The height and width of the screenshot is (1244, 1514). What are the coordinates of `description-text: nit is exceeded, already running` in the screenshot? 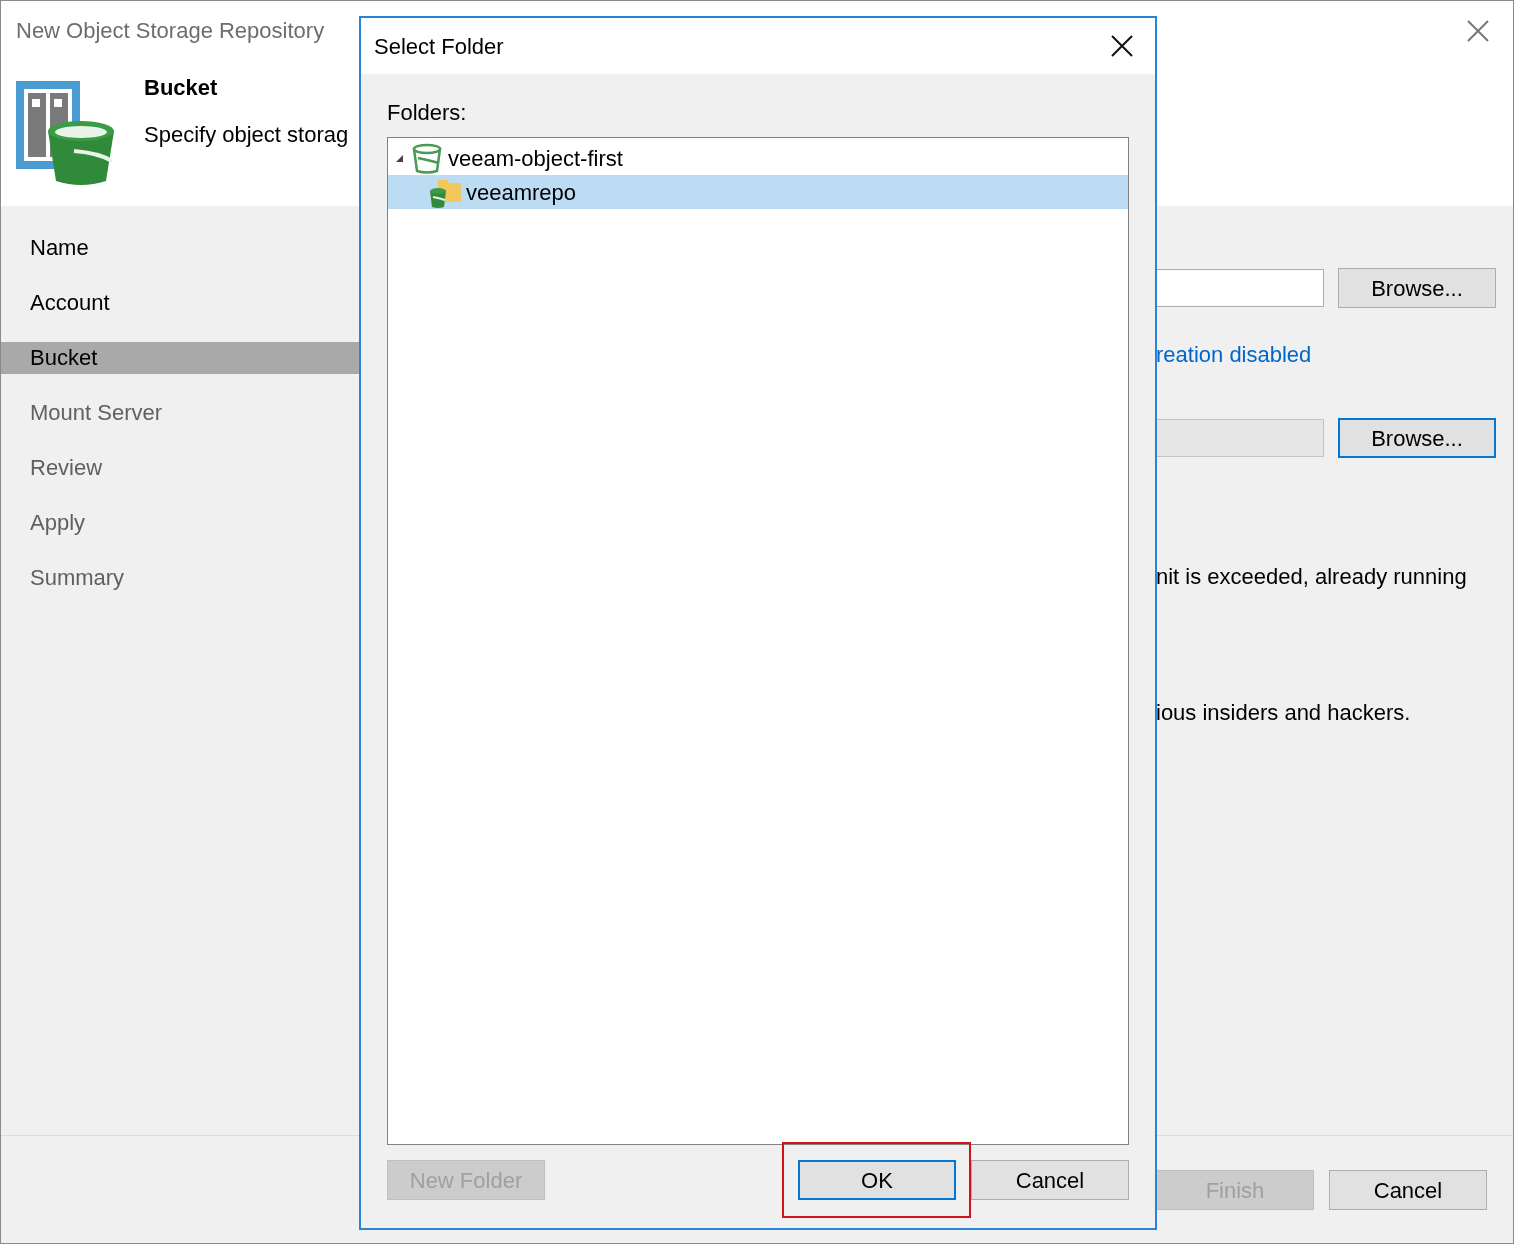 It's located at (1311, 577).